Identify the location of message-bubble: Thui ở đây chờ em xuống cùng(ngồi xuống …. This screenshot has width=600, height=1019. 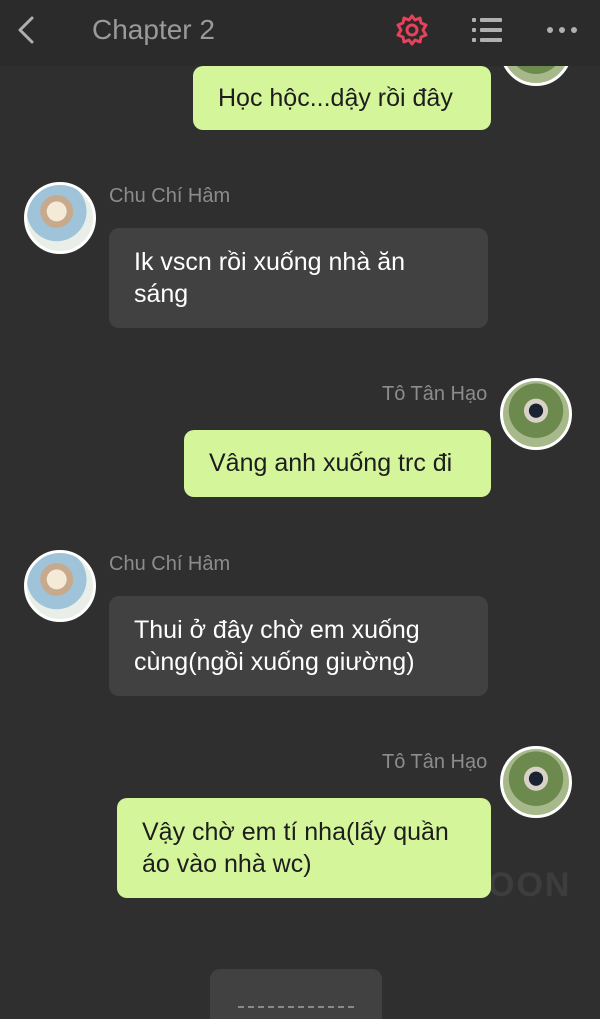
(298, 646).